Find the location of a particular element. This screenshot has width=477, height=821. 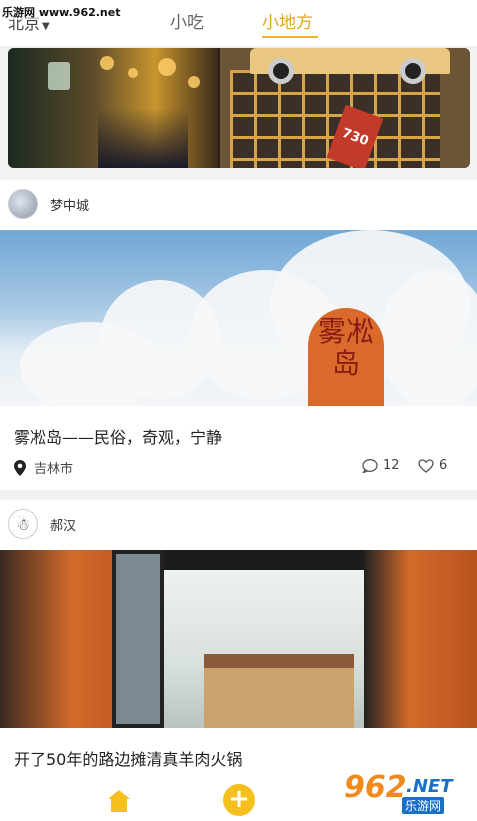

logo-domain: .NET is located at coordinates (429, 786).